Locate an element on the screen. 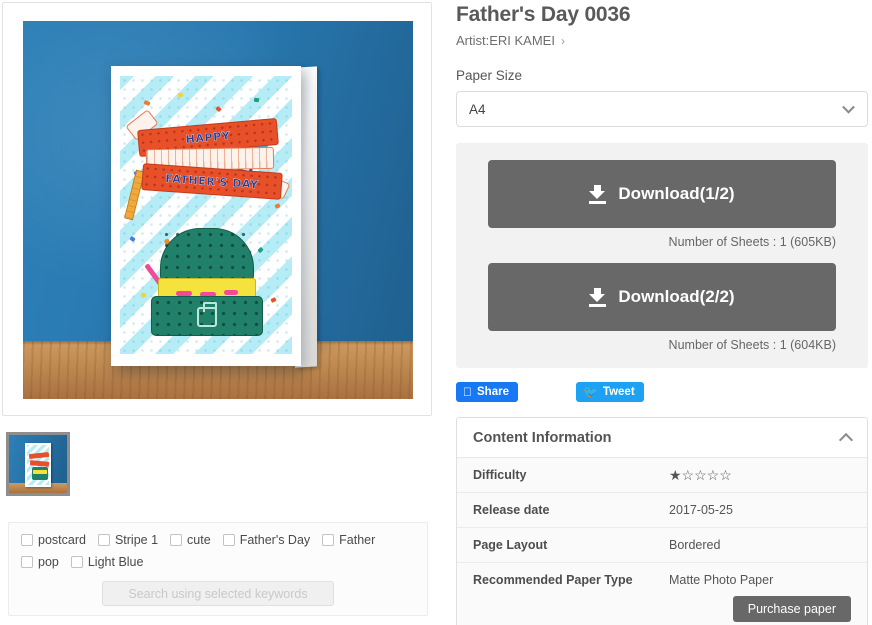 This screenshot has height=625, width=872. toolbox-latch-icon is located at coordinates (207, 314).